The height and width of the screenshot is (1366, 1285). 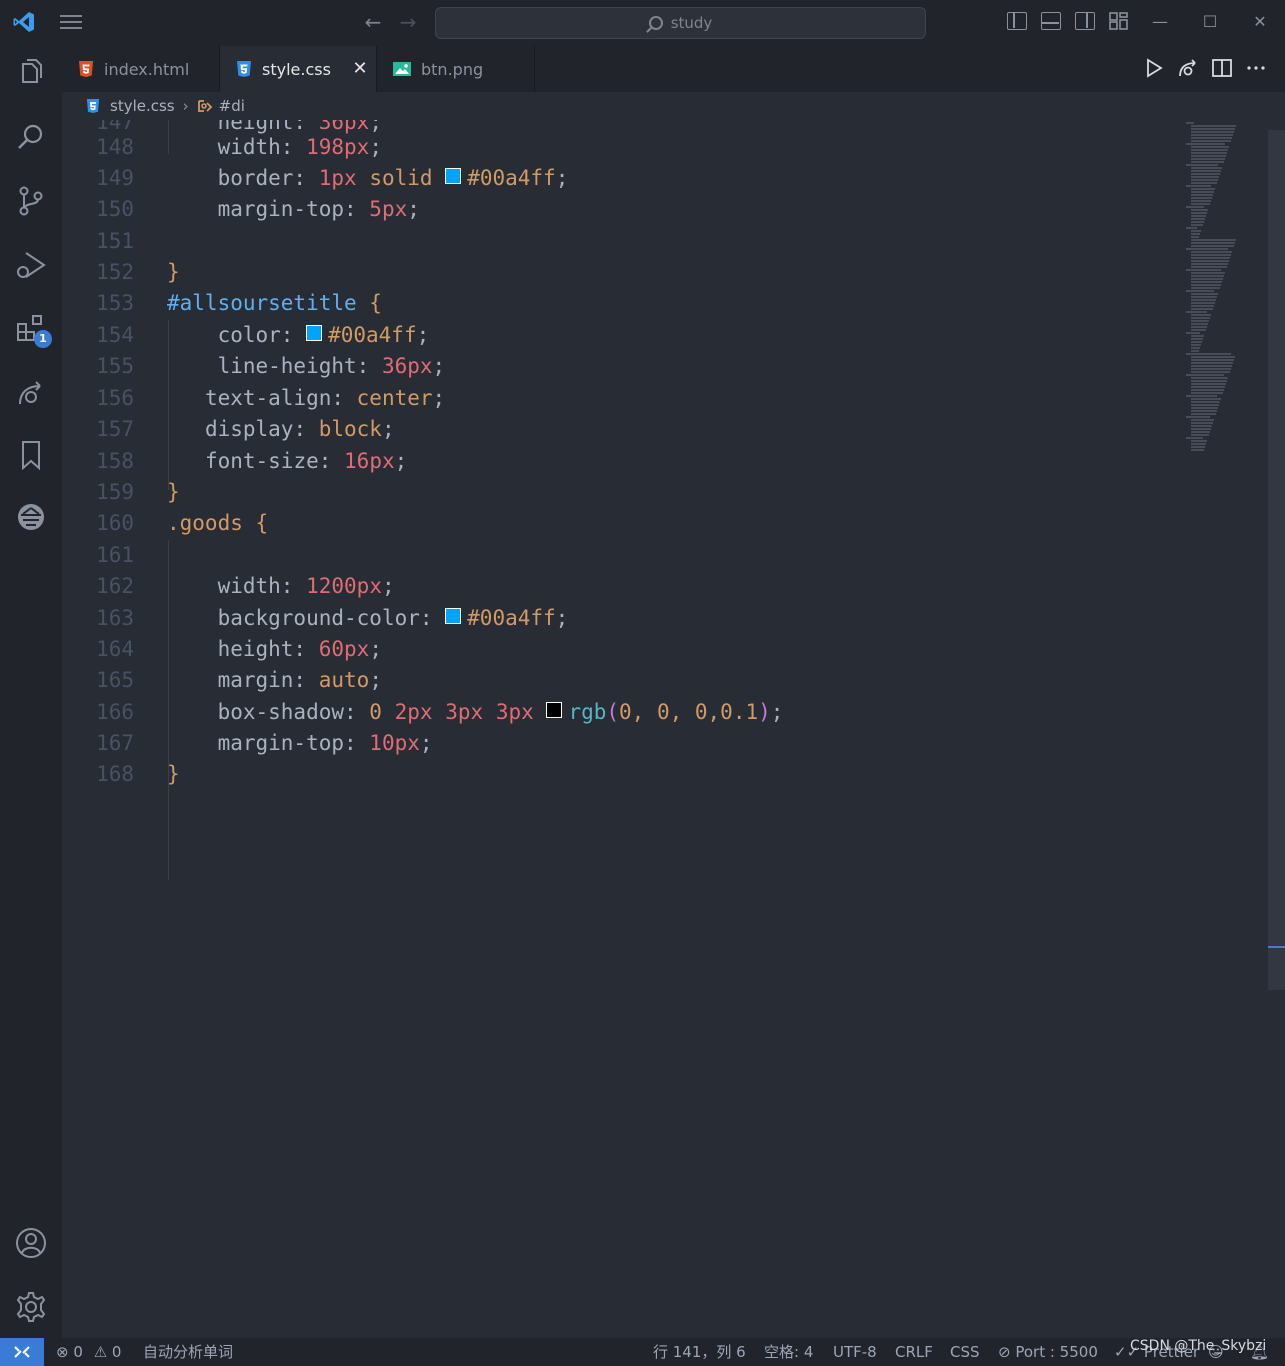 What do you see at coordinates (271, 366) in the screenshot?
I see `code-line: 155 line-height: 36px;` at bounding box center [271, 366].